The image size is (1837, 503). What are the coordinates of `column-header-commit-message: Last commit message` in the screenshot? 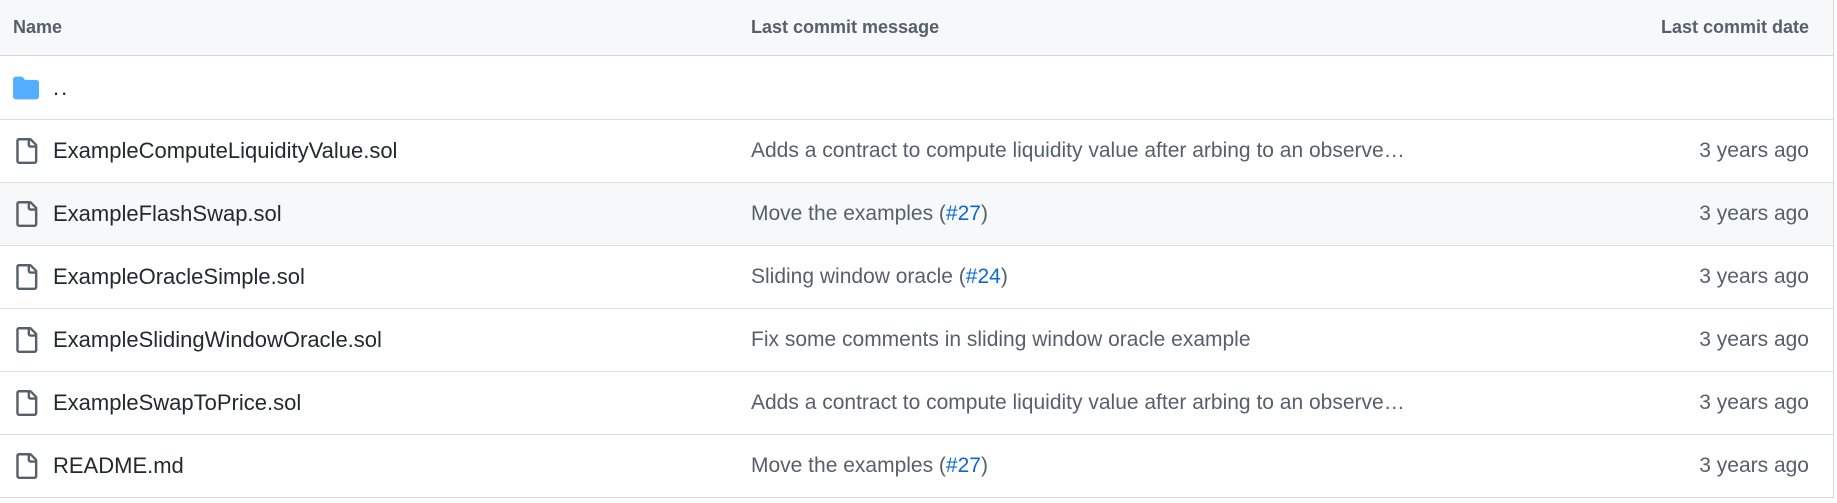 It's located at (845, 27).